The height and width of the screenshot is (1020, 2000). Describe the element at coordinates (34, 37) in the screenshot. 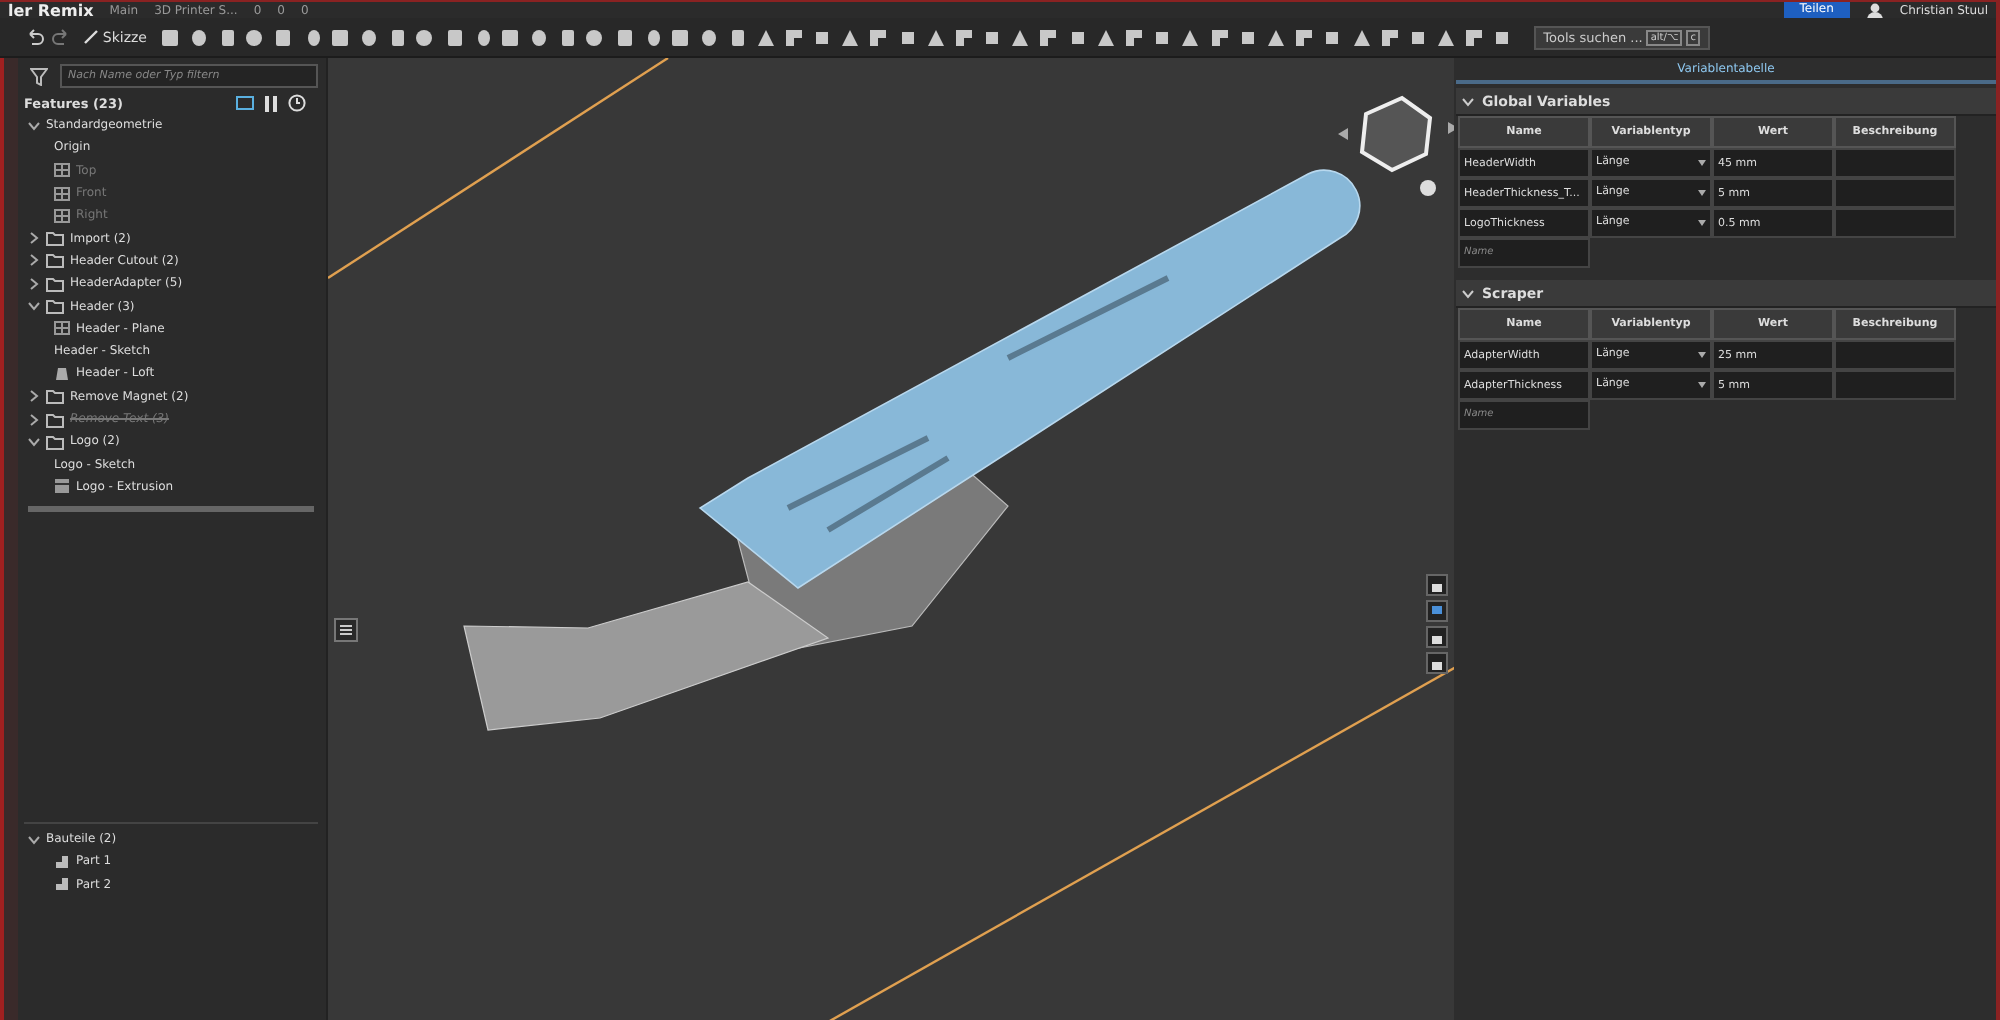

I see `undo-icon` at that location.